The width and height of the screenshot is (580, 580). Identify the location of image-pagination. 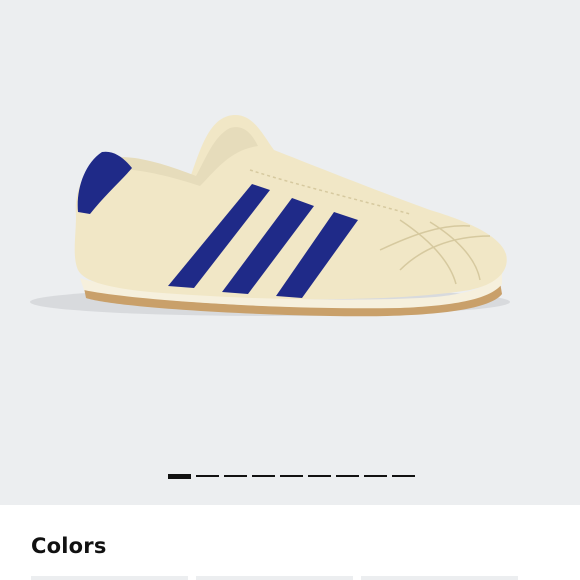
(291, 476).